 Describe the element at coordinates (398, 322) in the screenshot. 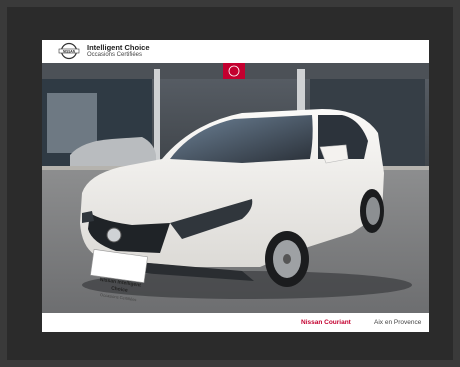

I see `dealer-city: Aix en Provence` at that location.